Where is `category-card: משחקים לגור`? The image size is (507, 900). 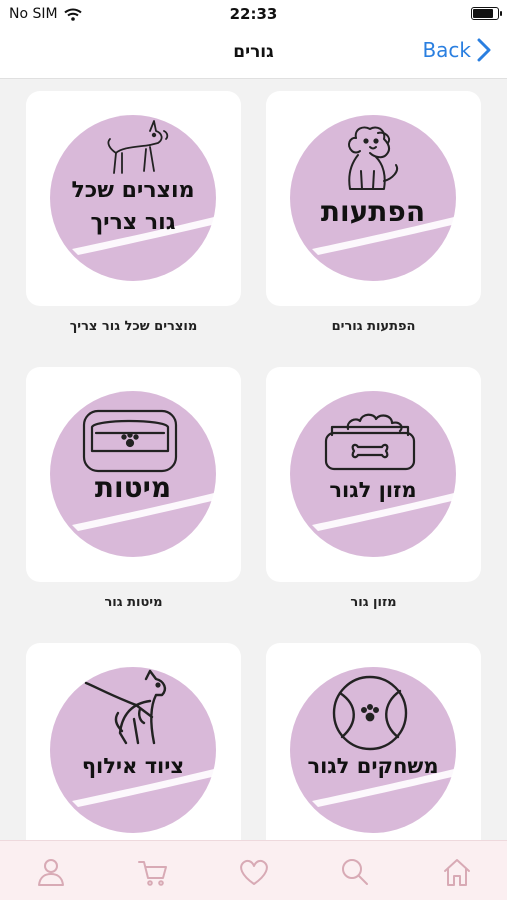
category-card: משחקים לגור is located at coordinates (373, 741).